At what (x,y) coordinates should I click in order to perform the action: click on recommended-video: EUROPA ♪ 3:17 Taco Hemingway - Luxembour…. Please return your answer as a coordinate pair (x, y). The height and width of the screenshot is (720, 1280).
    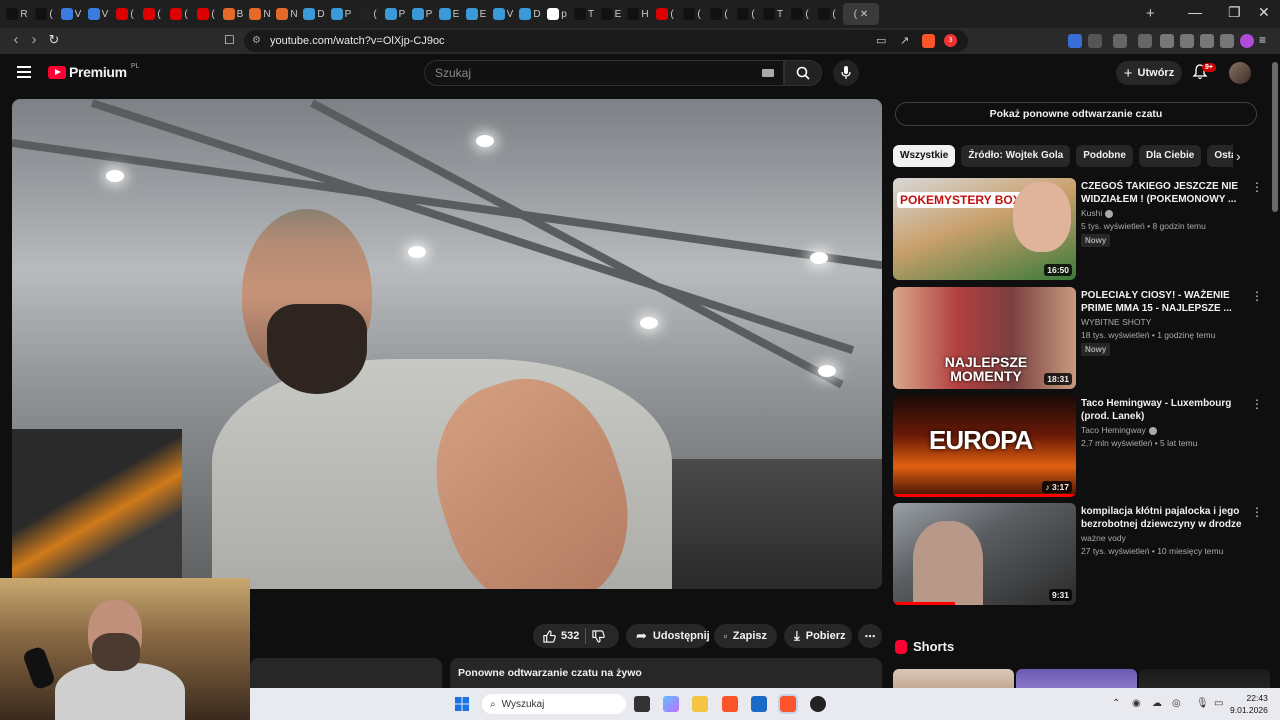
    Looking at the image, I should click on (1083, 447).